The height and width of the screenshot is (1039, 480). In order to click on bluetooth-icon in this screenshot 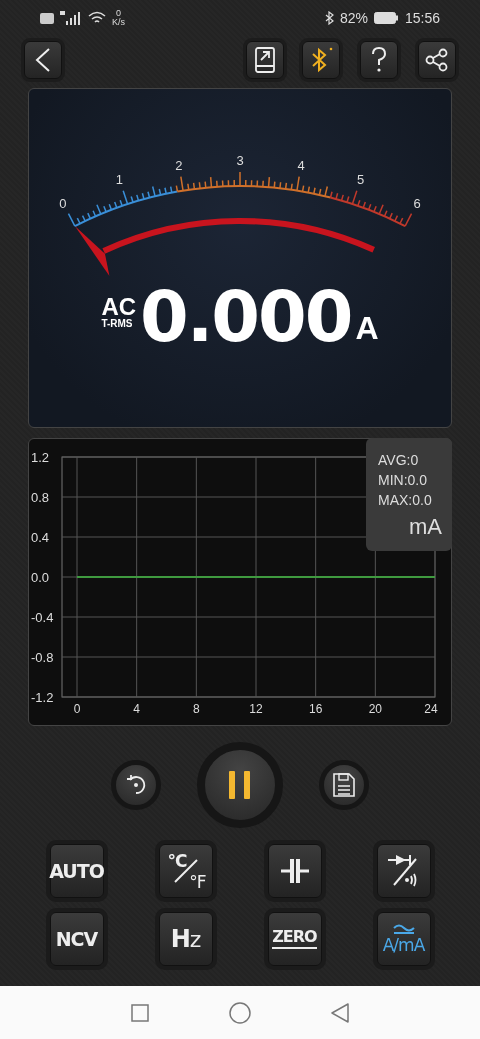, I will do `click(329, 18)`.